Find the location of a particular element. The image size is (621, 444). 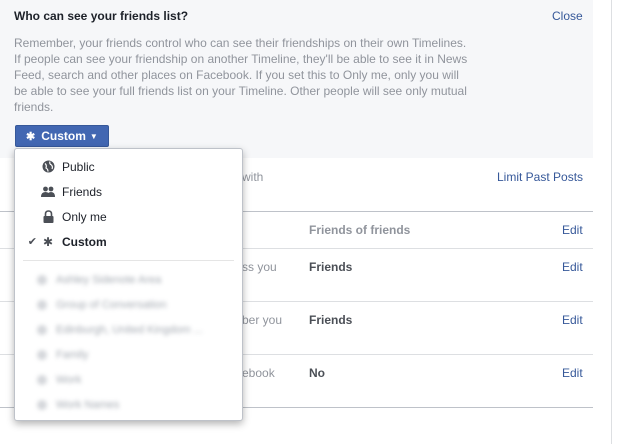

row-fragment-text: with is located at coordinates (253, 177).